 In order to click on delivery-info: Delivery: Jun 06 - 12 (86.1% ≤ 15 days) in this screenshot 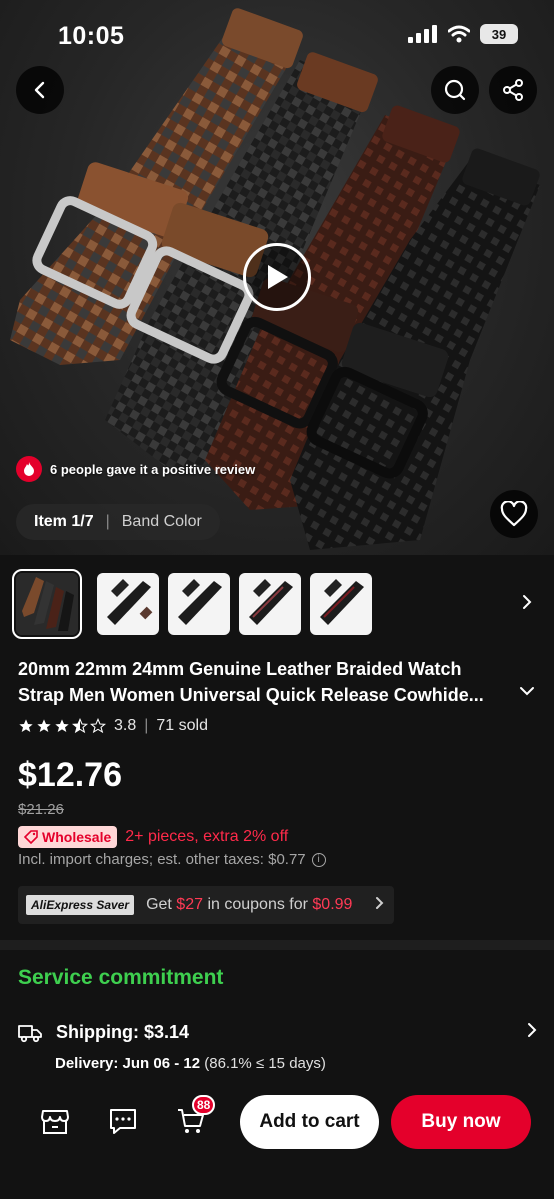, I will do `click(190, 1063)`.